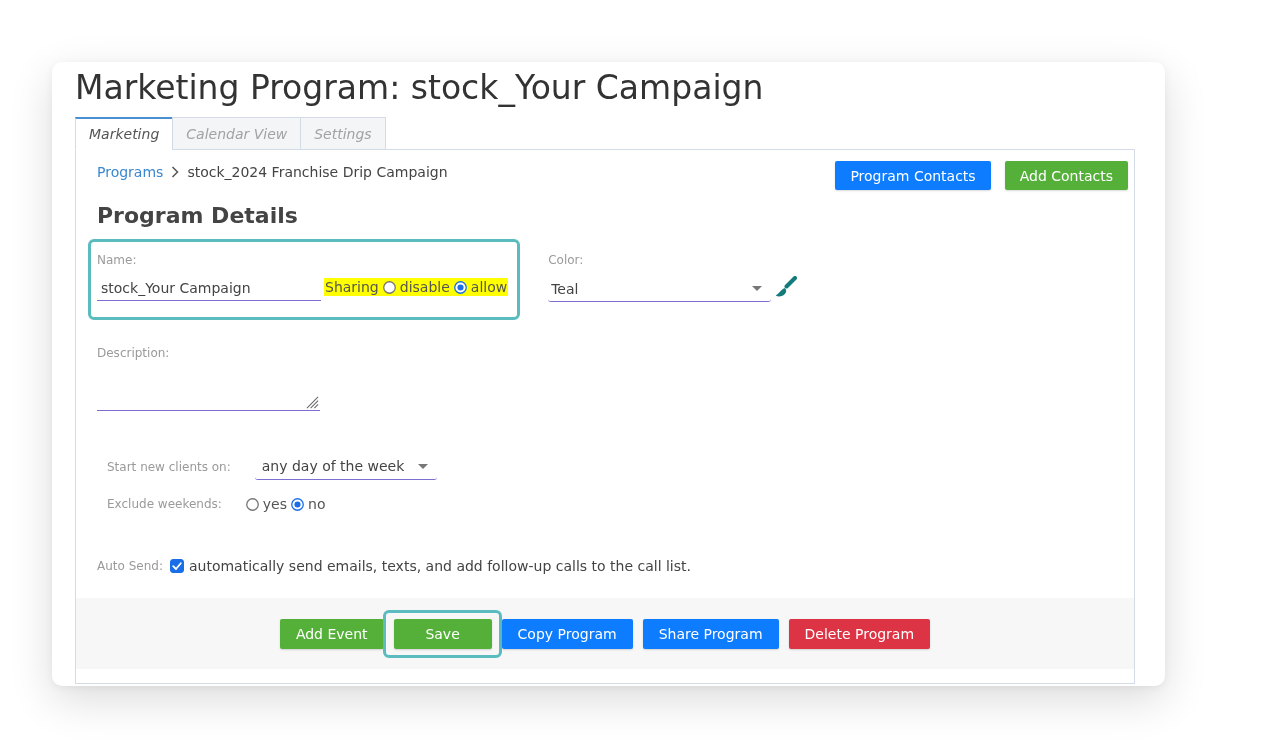  I want to click on breadcrumb-link: Programs, so click(130, 172).